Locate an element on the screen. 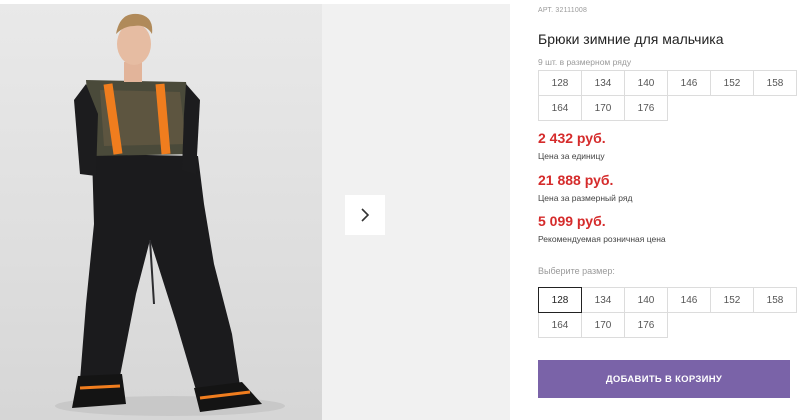 Image resolution: width=800 pixels, height=420 pixels. add-to-cart-button: ДОБАВИТЬ В КОРЗИНУ is located at coordinates (664, 379).